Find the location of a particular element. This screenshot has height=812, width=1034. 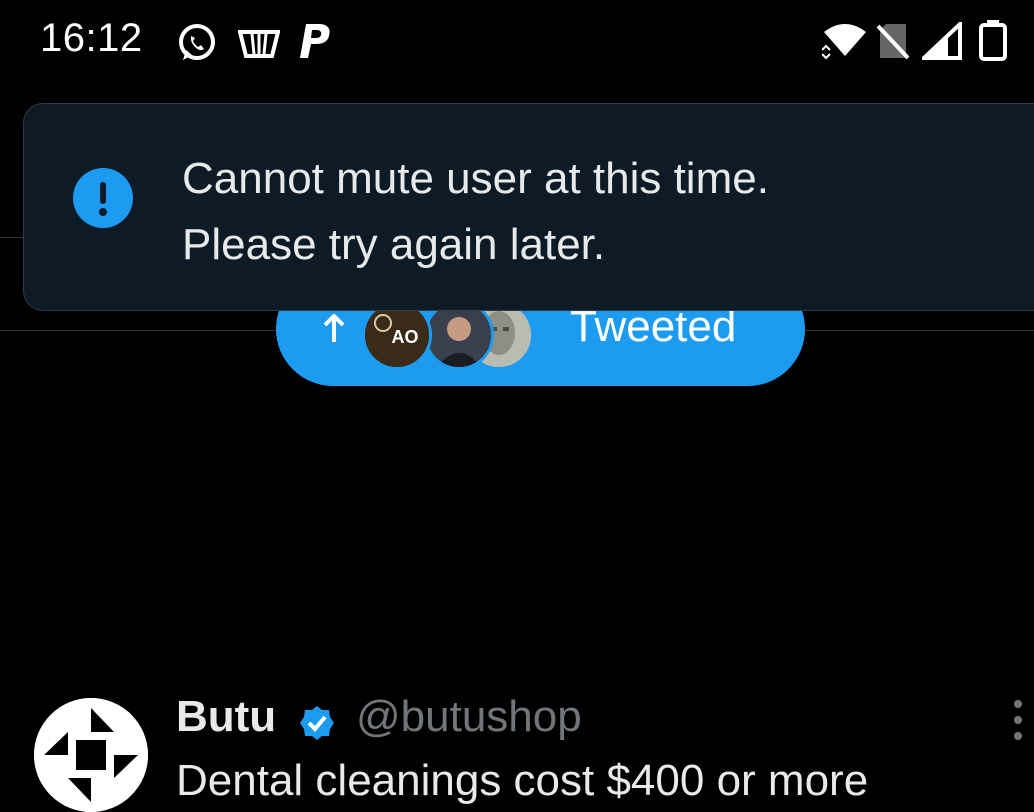

author-name: Butu is located at coordinates (226, 717).